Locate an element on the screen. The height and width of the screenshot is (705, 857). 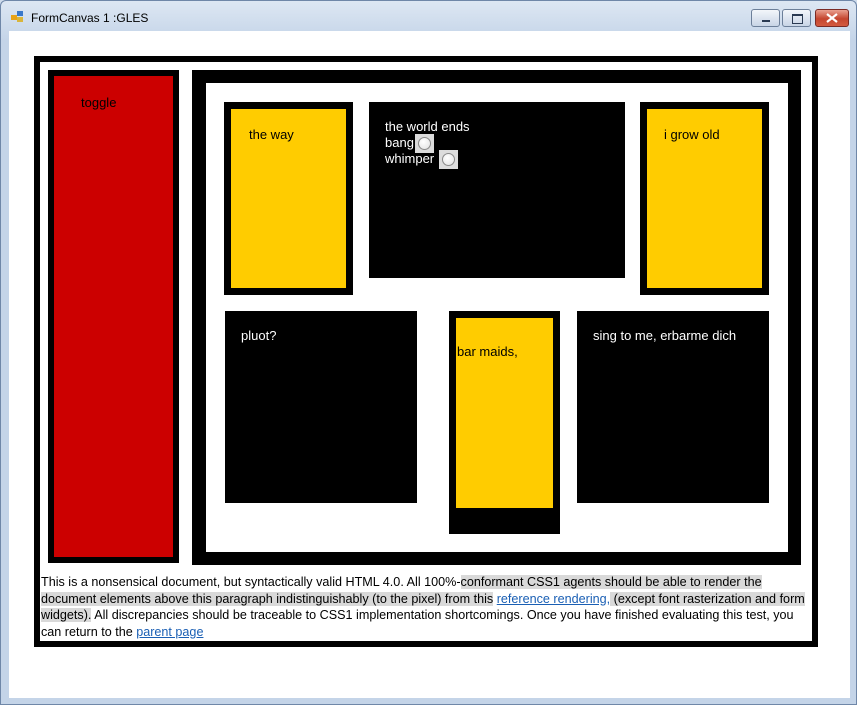
reference-rendering-link: reference rendering, is located at coordinates (553, 599).